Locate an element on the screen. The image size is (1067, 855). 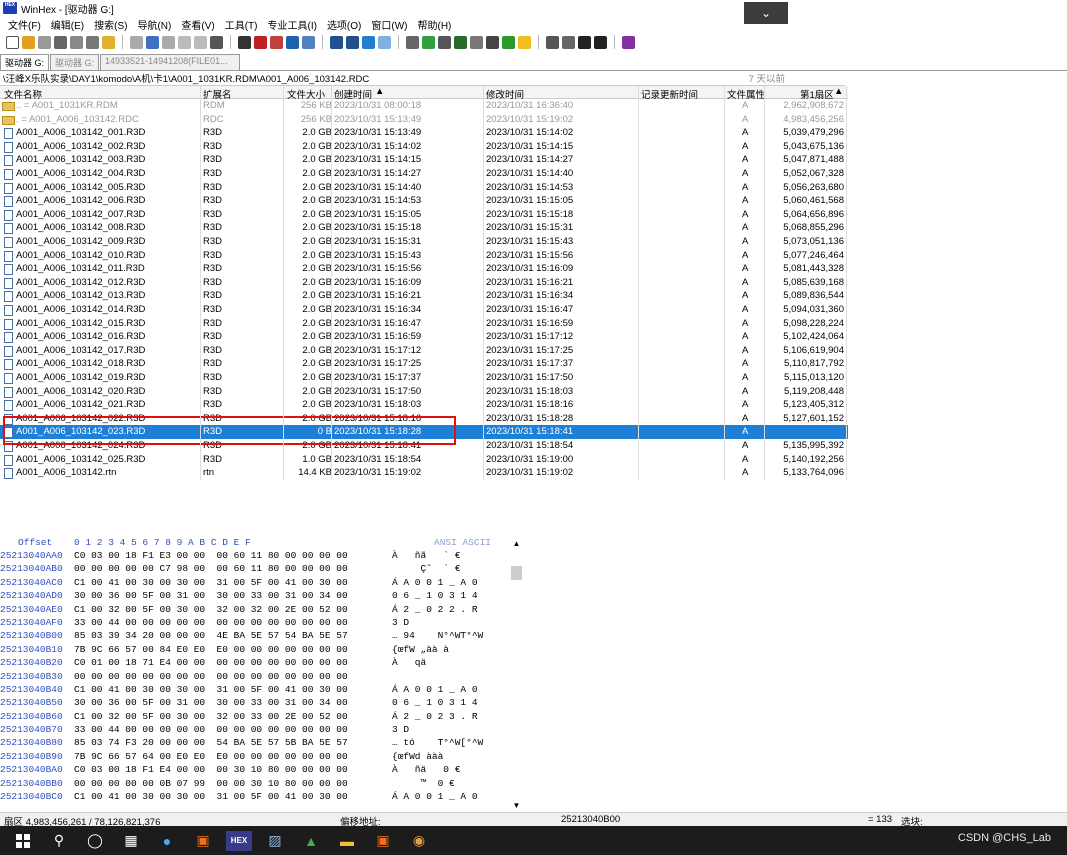
winhex-taskbar-icon: HEX is located at coordinates (239, 840).